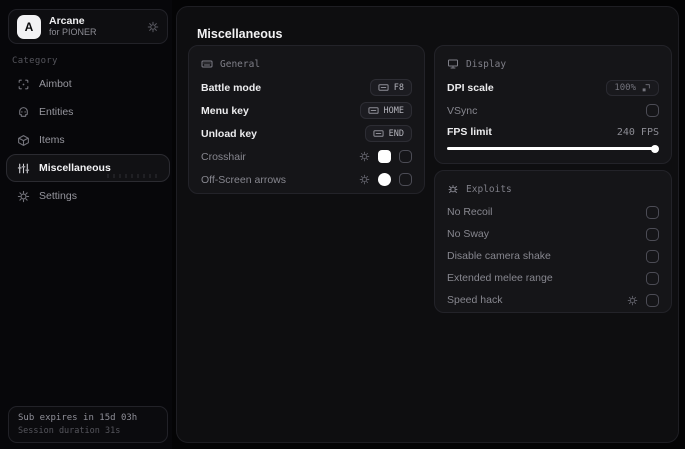 The width and height of the screenshot is (685, 449). What do you see at coordinates (306, 156) in the screenshot?
I see `setting-row-crosshair: Crosshair` at bounding box center [306, 156].